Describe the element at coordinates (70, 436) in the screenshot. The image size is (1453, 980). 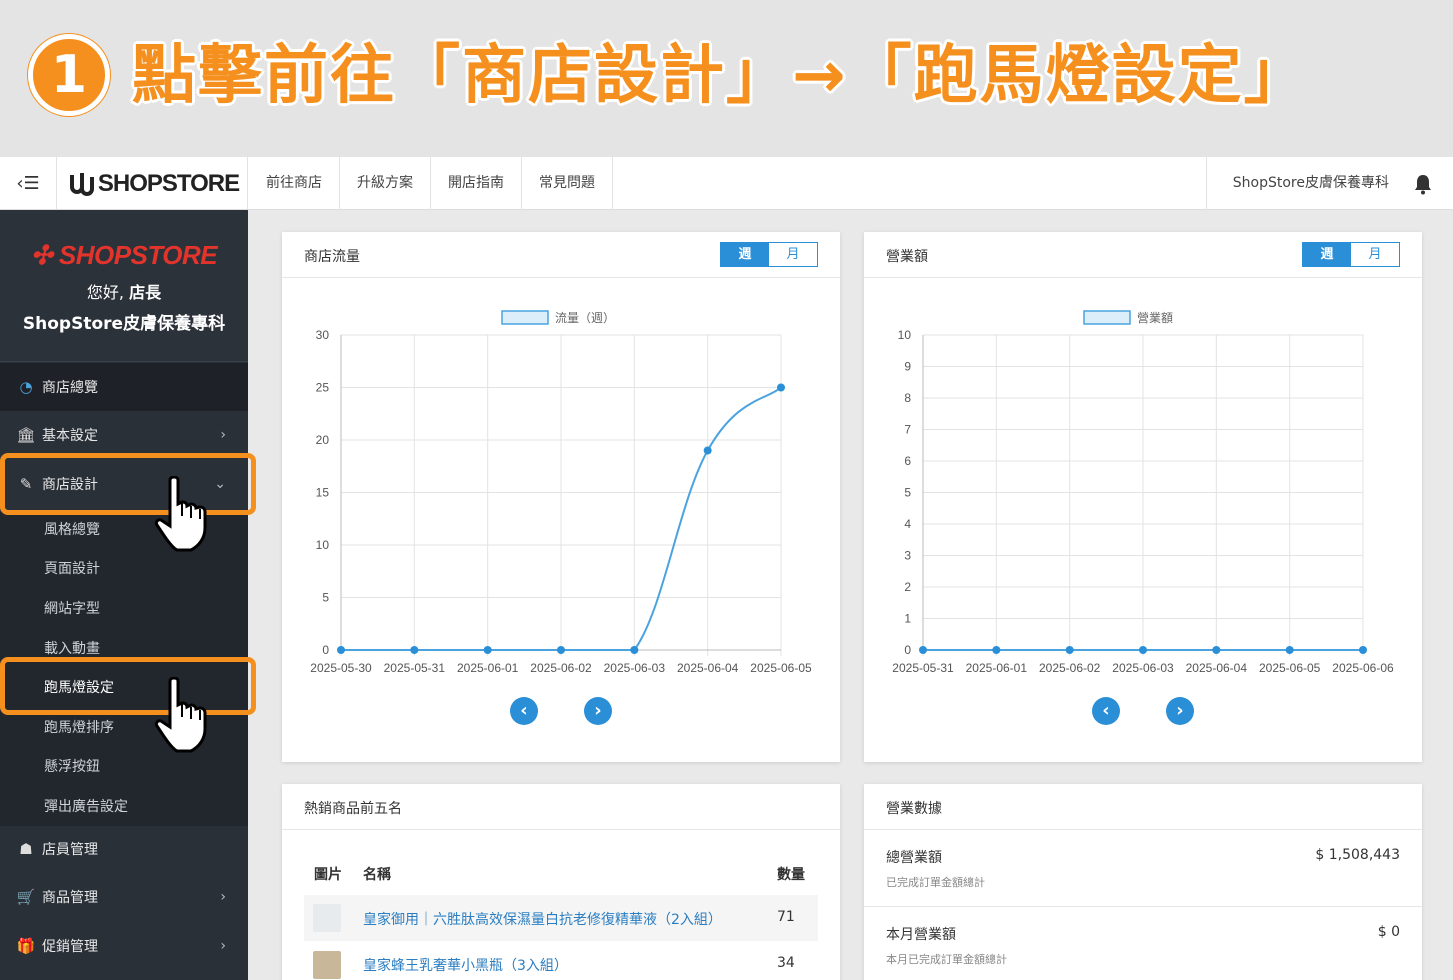
I see `sidebar-item-label: 基本設定` at that location.